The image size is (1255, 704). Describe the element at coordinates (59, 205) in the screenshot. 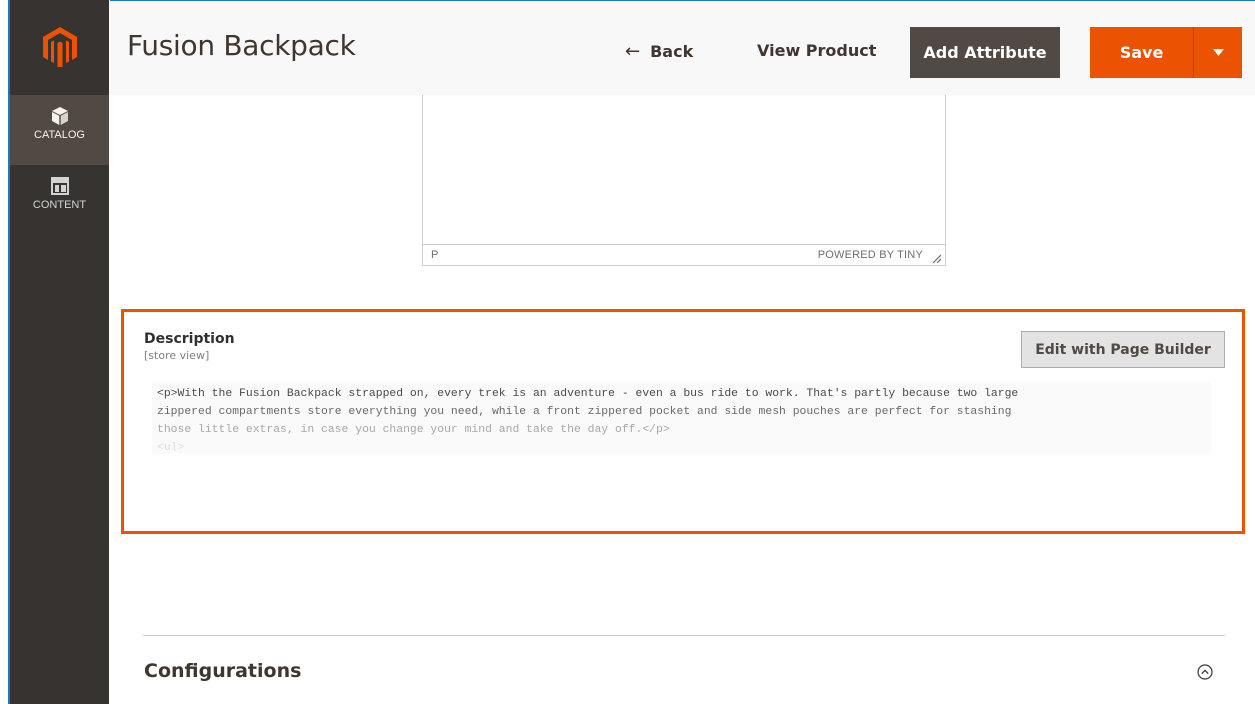

I see `sidebar-item-label: CONTENT` at that location.